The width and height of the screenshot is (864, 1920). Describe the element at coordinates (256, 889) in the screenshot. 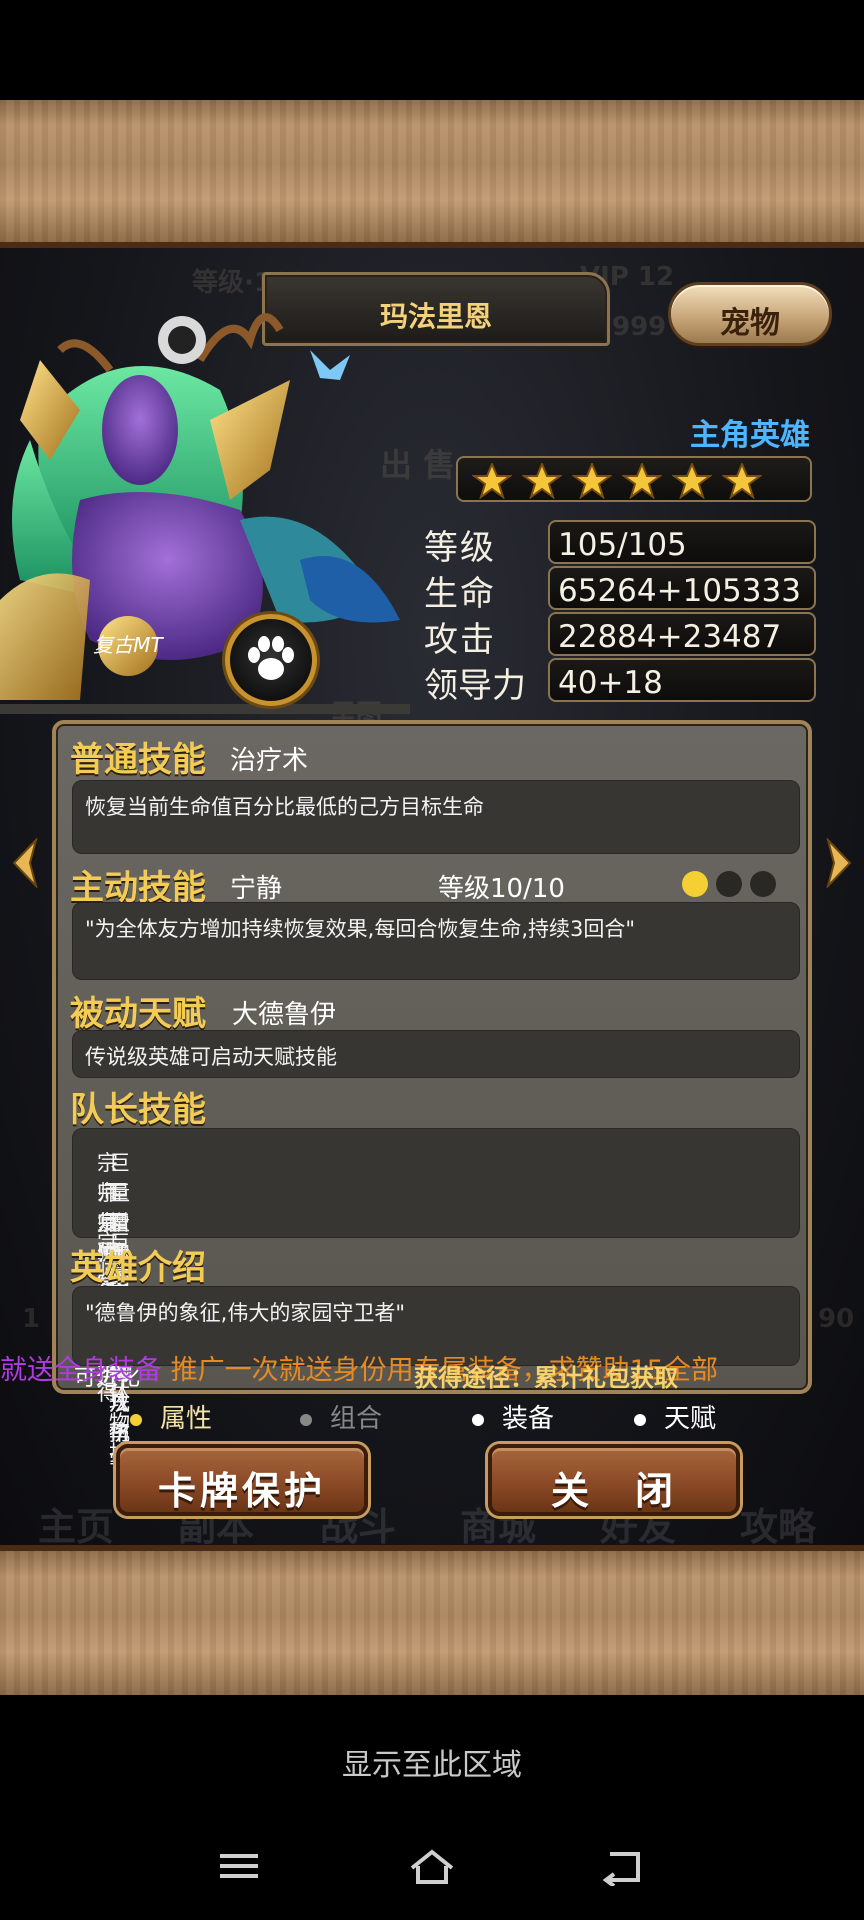

I see `active-skill-name: 宁静` at that location.